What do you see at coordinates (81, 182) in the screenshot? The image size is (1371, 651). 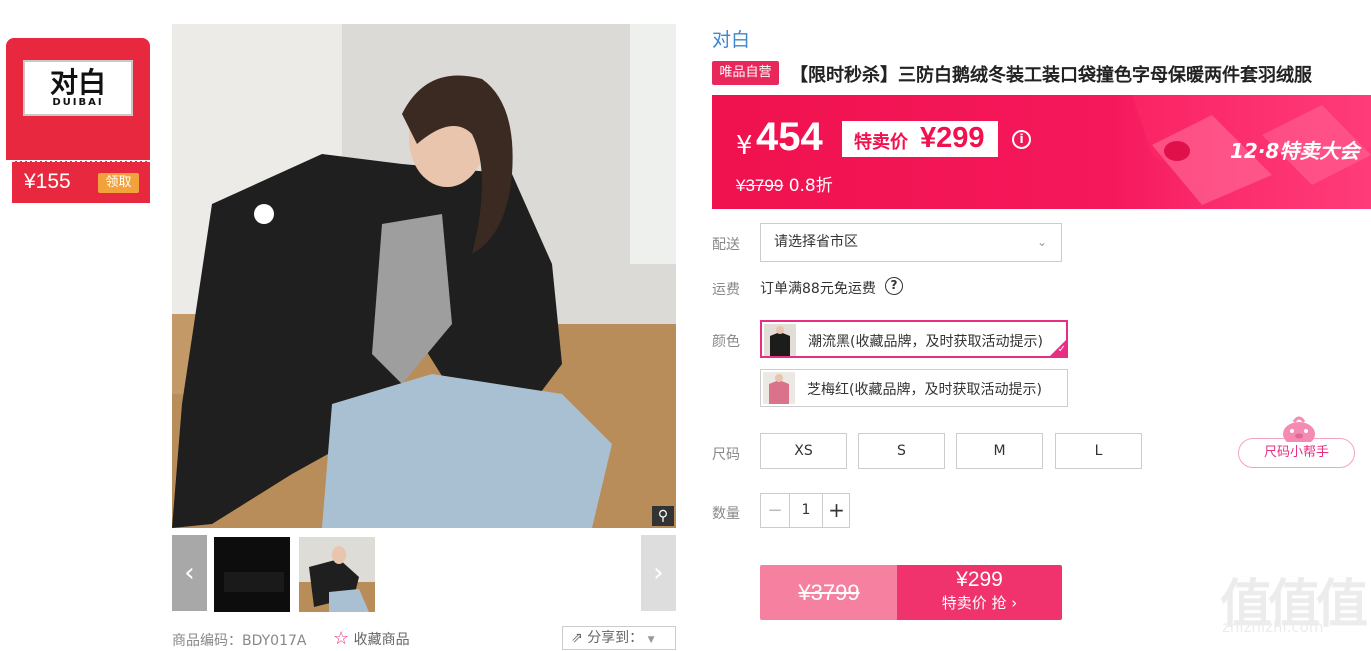 I see `coupon-bottom: ¥155 领取` at bounding box center [81, 182].